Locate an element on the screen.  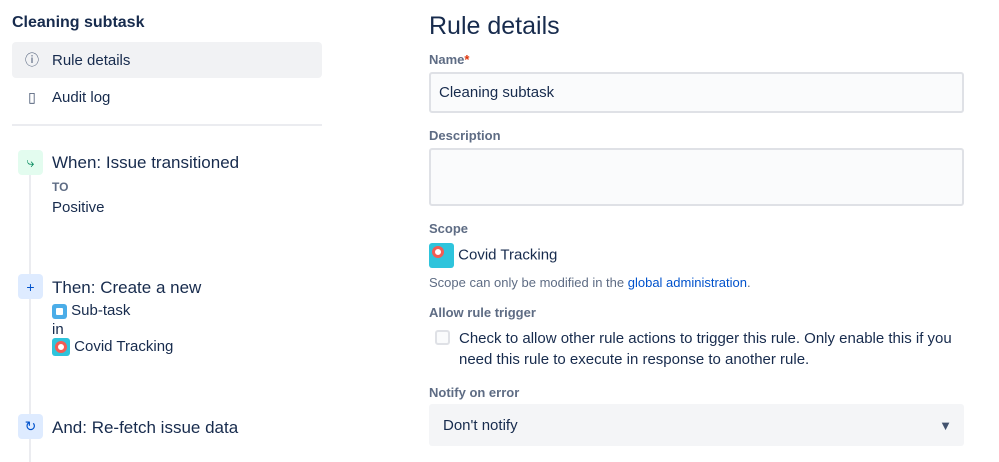
chevron-down-icon: ▼ is located at coordinates (945, 425).